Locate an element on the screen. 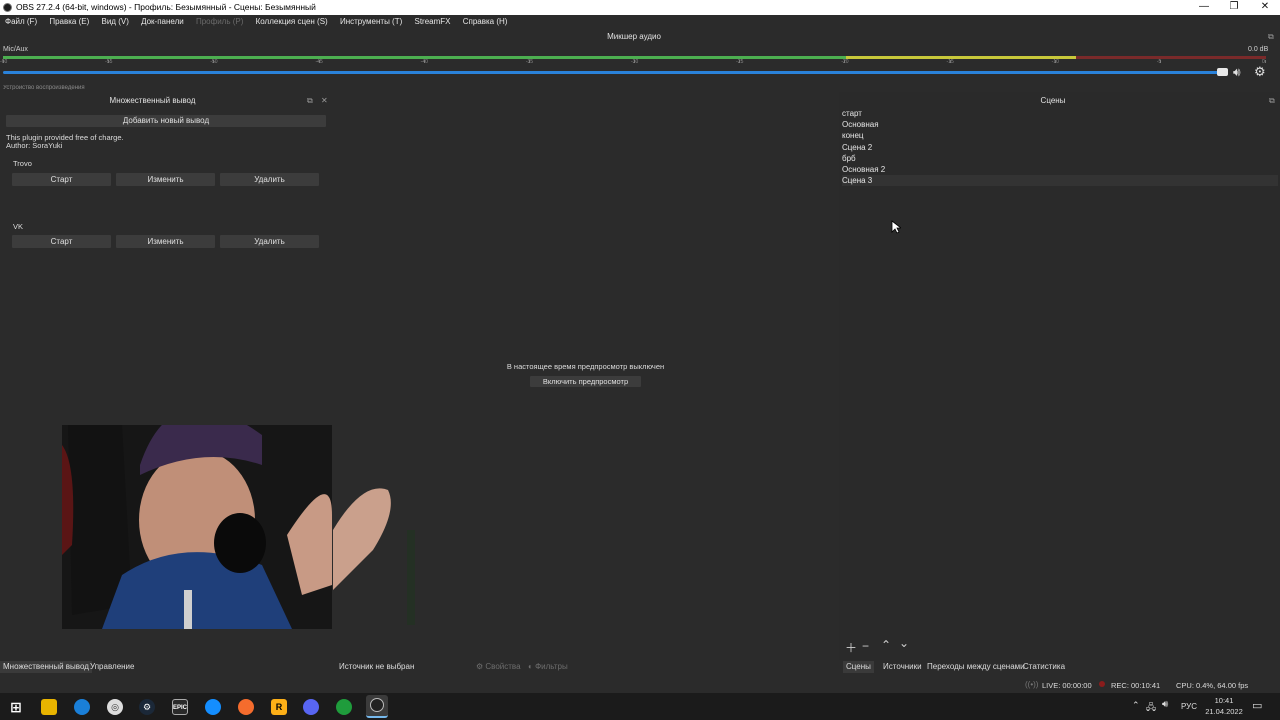  vu-tick-label: -10 is located at coordinates (1055, 62).